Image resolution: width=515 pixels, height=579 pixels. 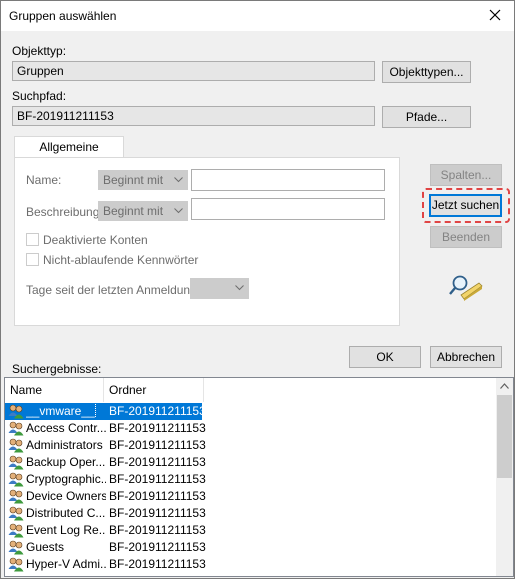 What do you see at coordinates (61, 411) in the screenshot?
I see `row-name: __vmware__` at bounding box center [61, 411].